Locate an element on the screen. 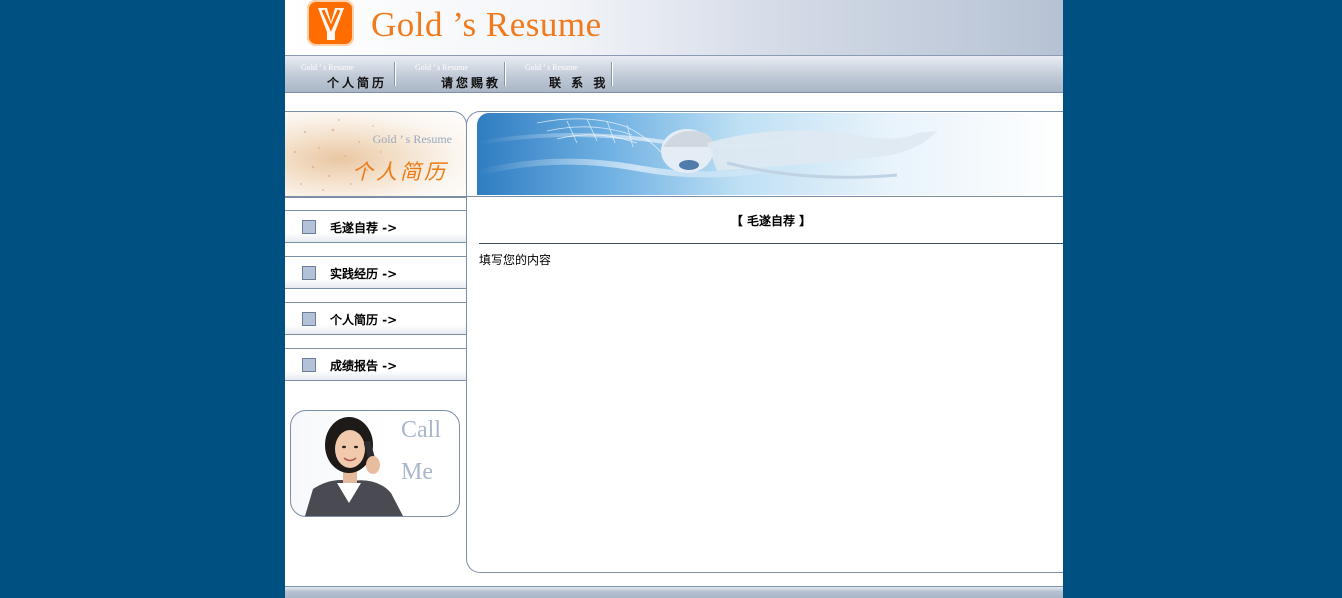 The height and width of the screenshot is (598, 1342). sidebar-item-self-recommendation: 毛遂自荐 -> is located at coordinates (376, 226).